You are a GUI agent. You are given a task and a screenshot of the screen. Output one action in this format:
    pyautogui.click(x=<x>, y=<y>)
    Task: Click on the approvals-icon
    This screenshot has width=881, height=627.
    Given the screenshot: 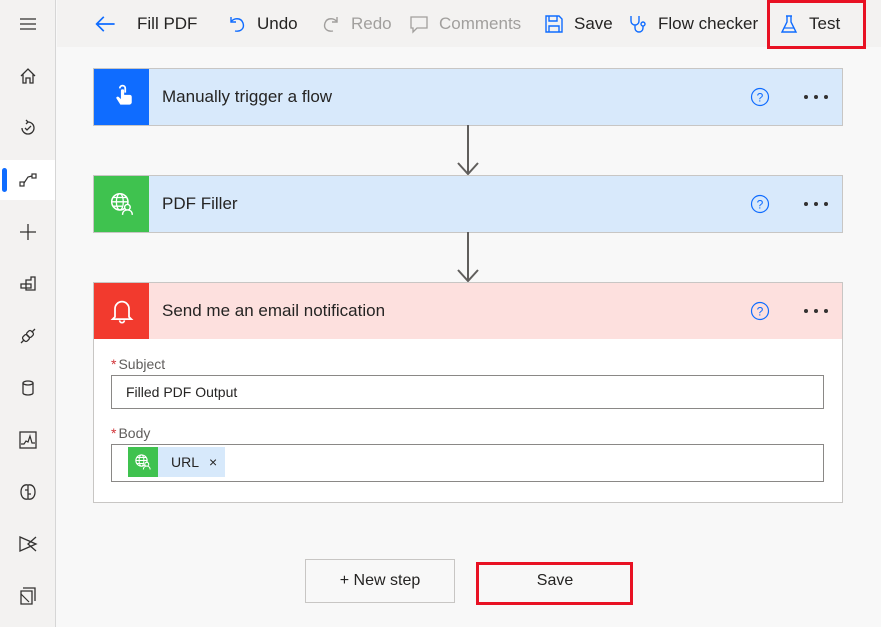 What is the action you would take?
    pyautogui.click(x=27, y=127)
    